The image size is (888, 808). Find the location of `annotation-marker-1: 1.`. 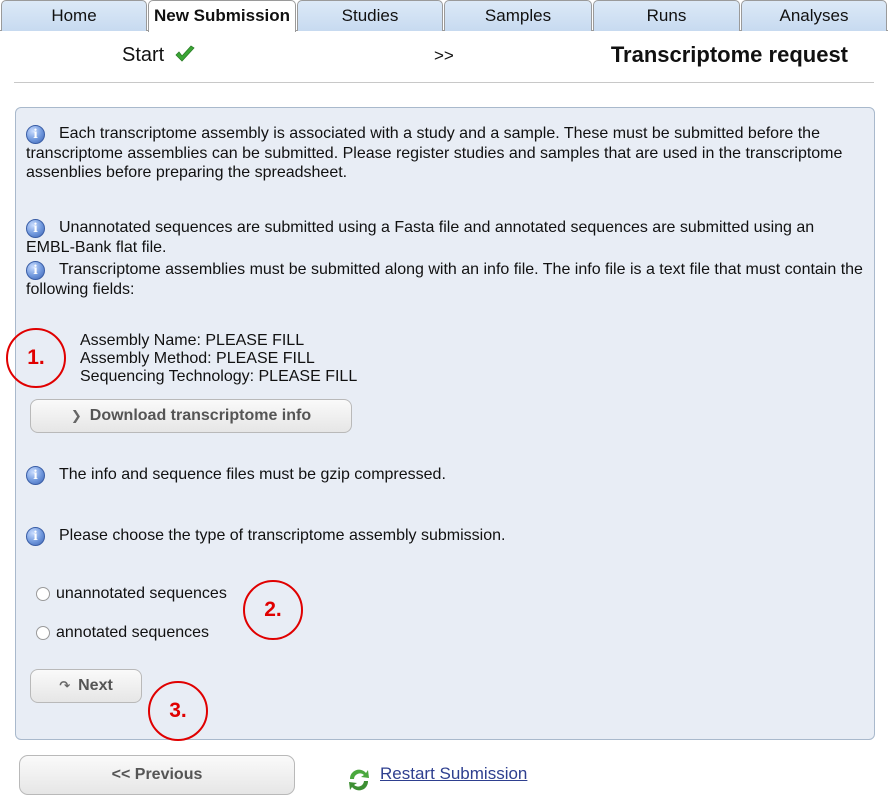

annotation-marker-1: 1. is located at coordinates (36, 358).